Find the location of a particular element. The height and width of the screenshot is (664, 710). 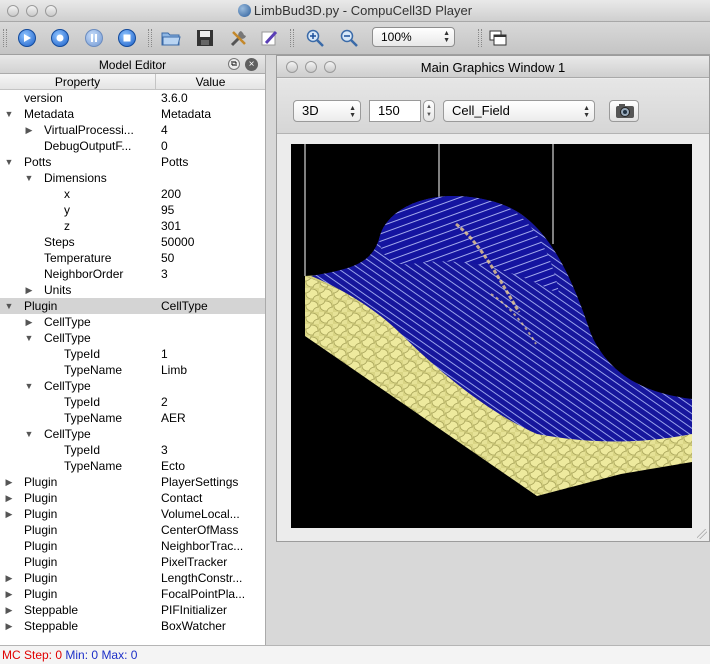

tree-value: Metadata is located at coordinates (186, 114).